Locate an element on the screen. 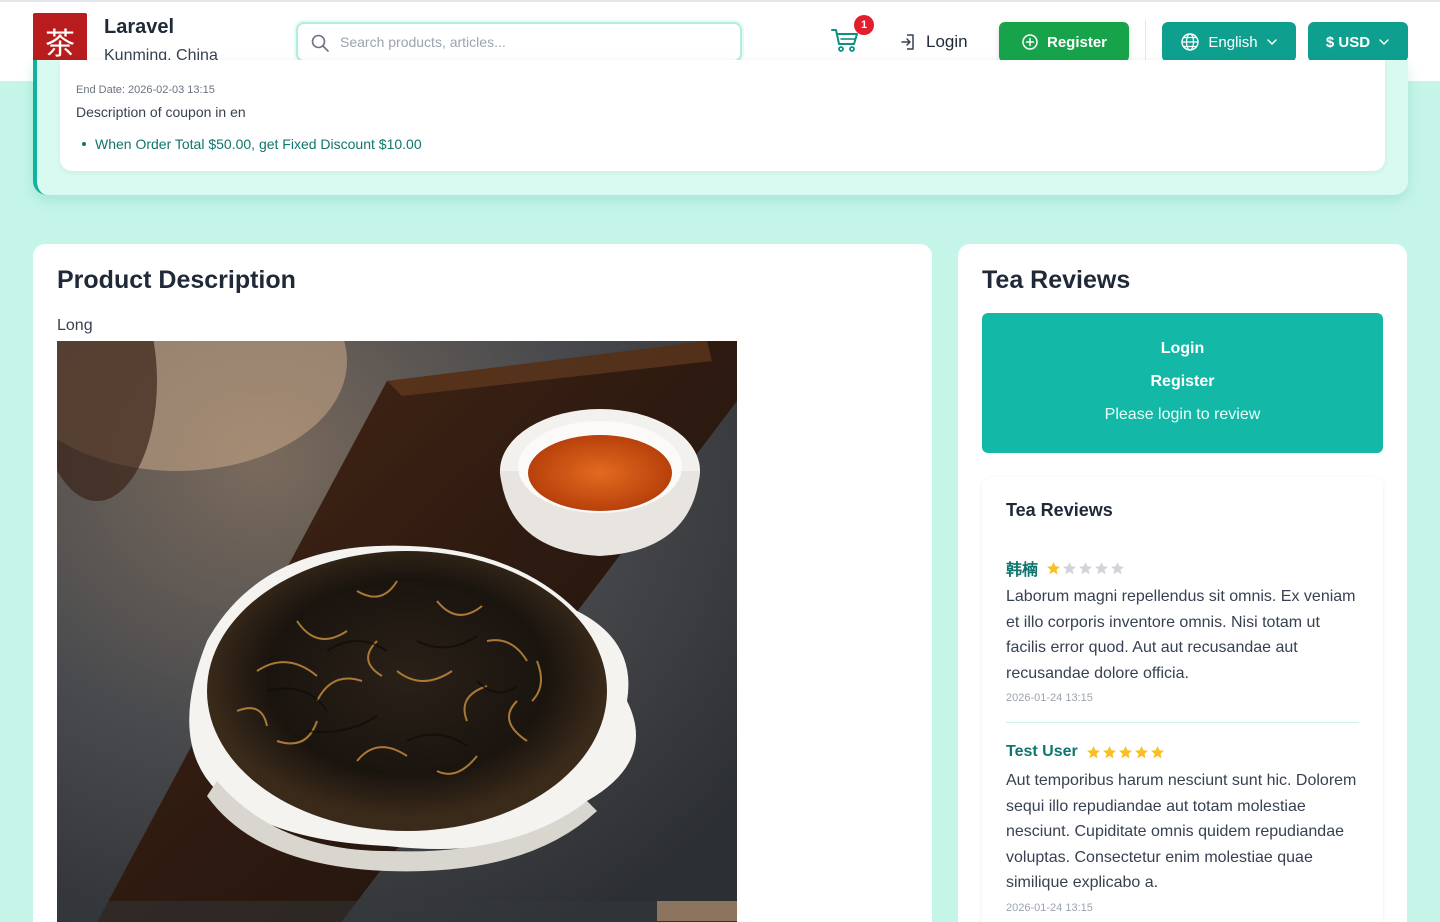 This screenshot has height=922, width=1440. review-author: Test User is located at coordinates (1042, 751).